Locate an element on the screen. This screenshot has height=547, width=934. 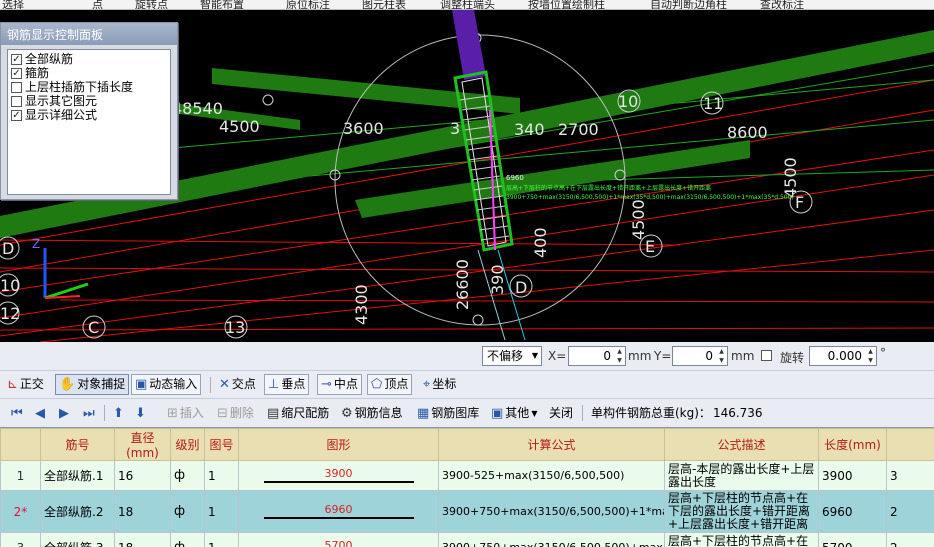
menu-item-point: 点 is located at coordinates (97, 4).